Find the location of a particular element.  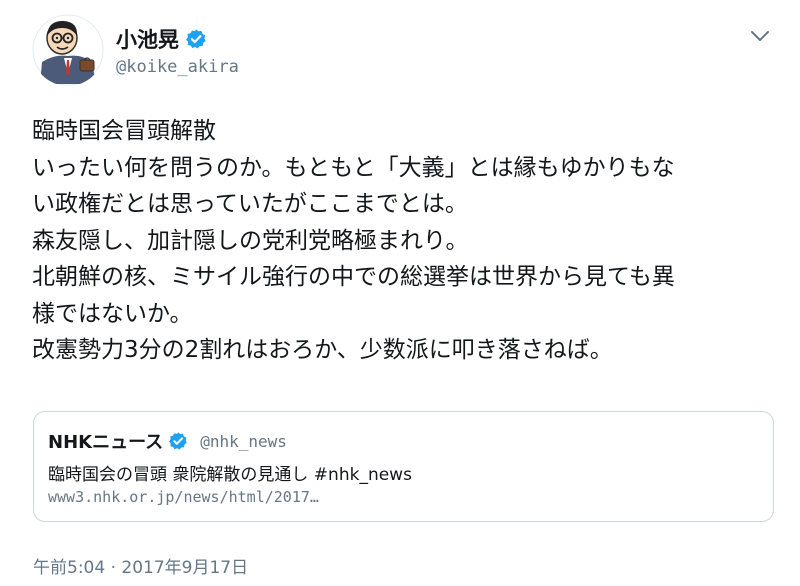

tweet-line: 森友隠し、加計隠しの党利党略極まれり。 is located at coordinates (250, 240).